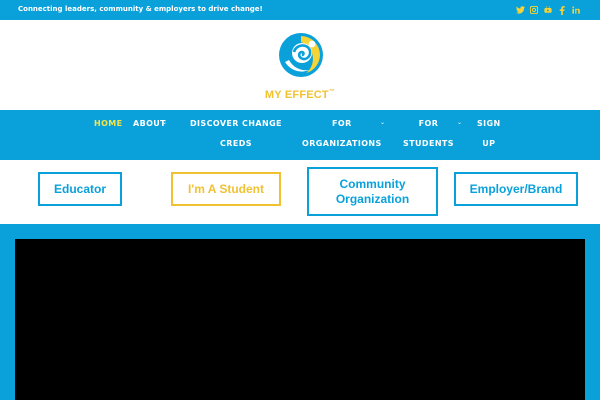 Image resolution: width=600 pixels, height=400 pixels. What do you see at coordinates (516, 189) in the screenshot?
I see `employer-brand-button: Employer/Brand` at bounding box center [516, 189].